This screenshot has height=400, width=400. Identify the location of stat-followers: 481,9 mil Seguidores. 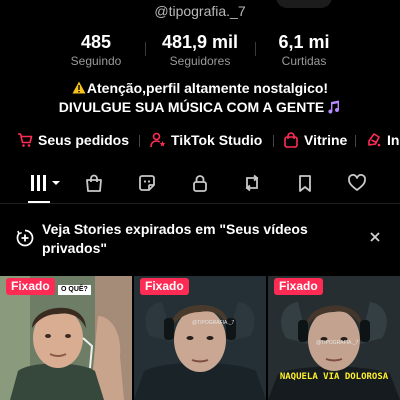
(200, 50).